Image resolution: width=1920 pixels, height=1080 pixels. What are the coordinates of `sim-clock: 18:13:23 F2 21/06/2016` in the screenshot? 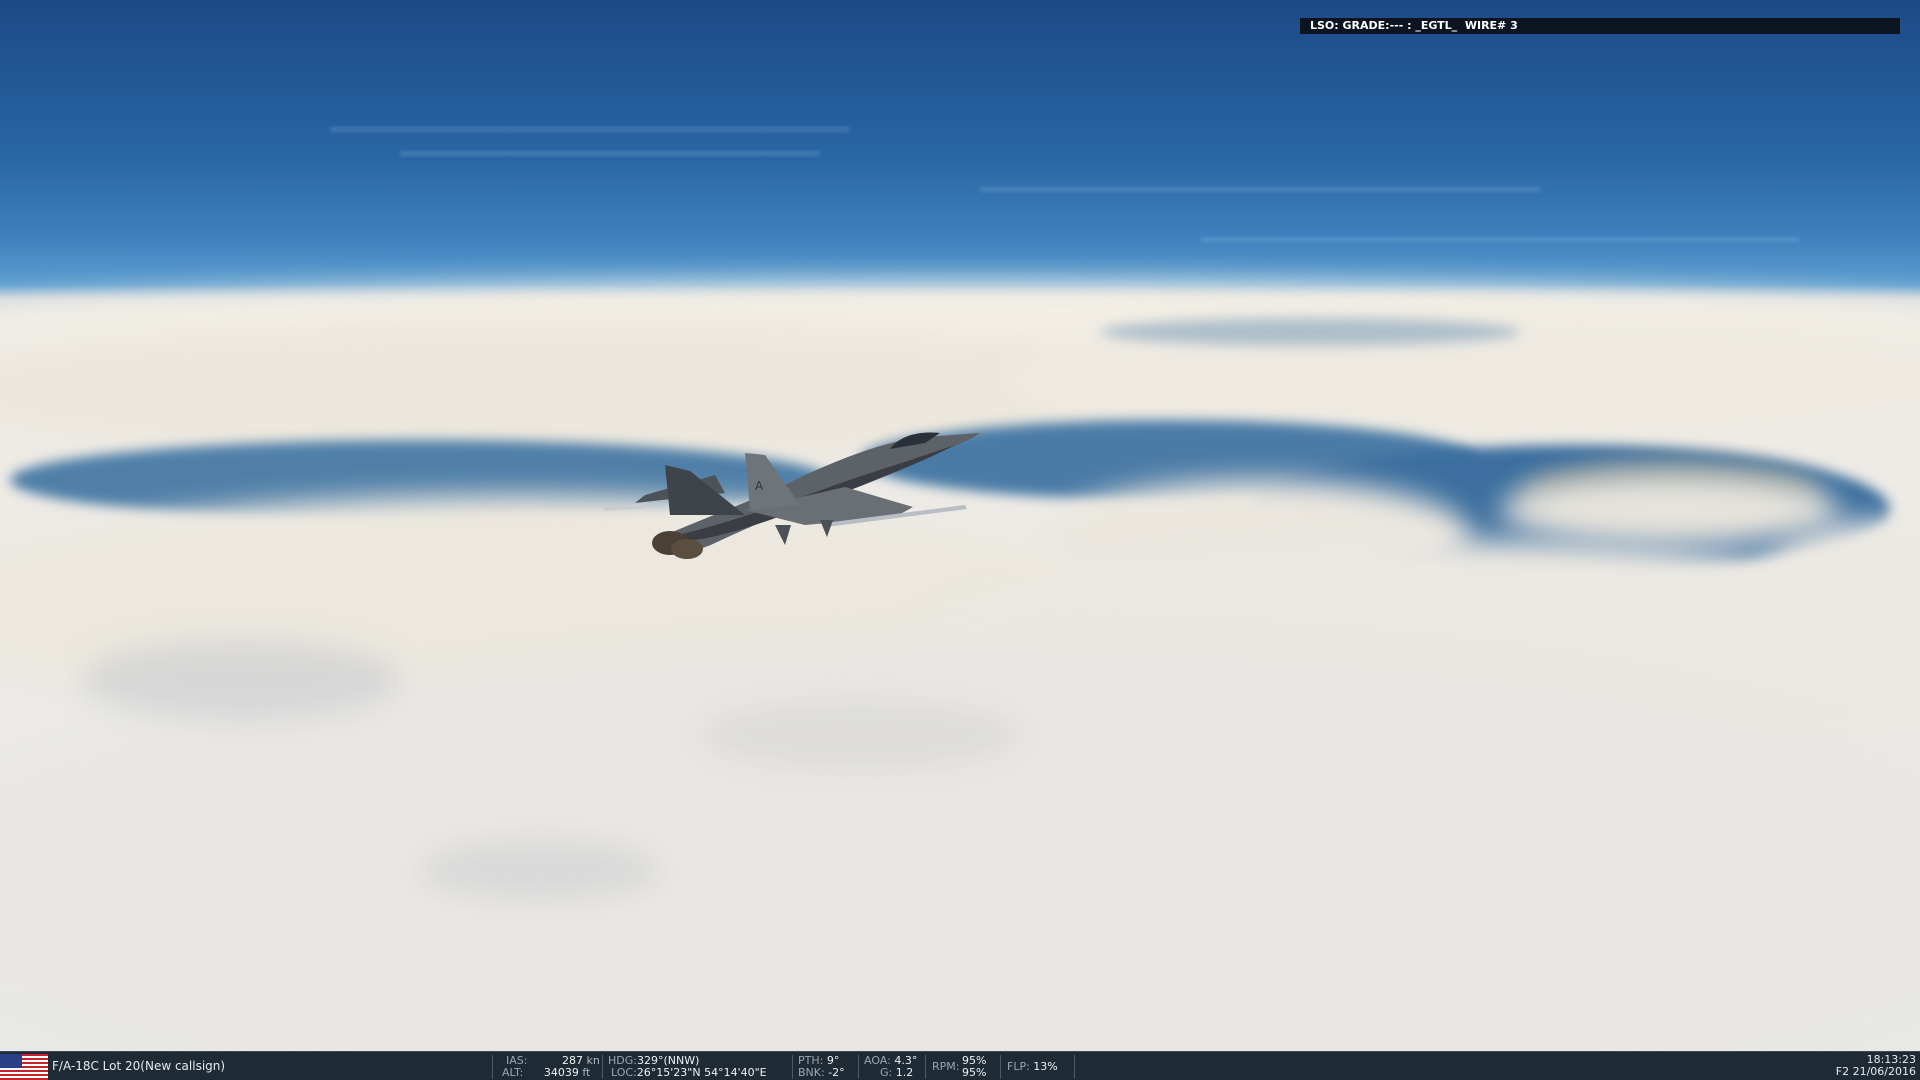 It's located at (1876, 1066).